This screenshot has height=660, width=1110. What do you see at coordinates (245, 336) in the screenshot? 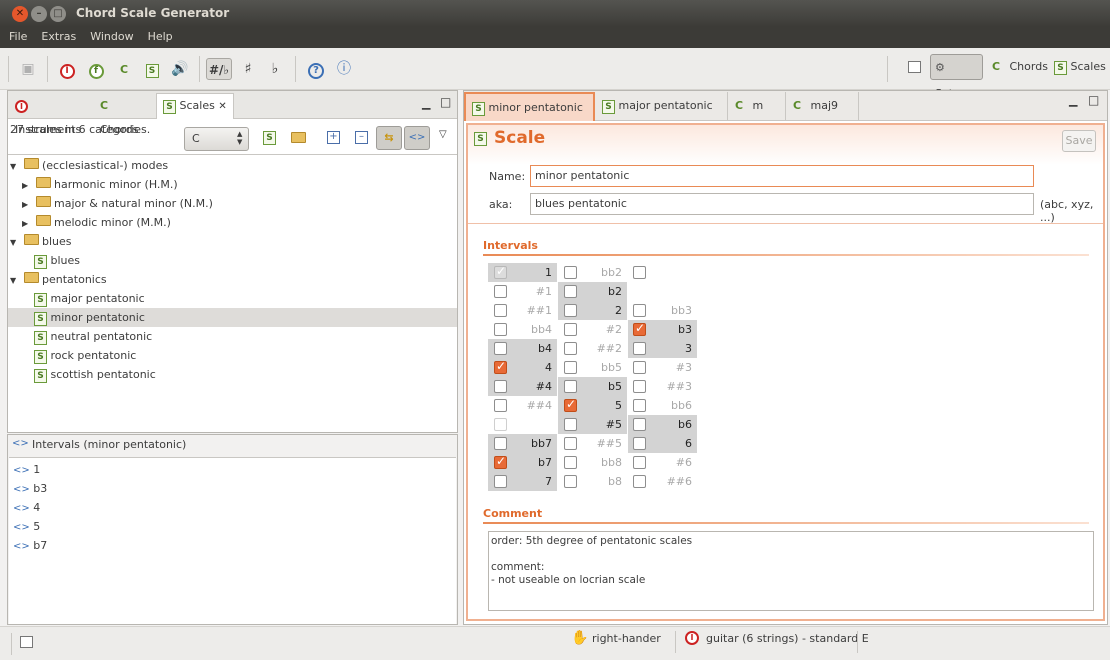
I see `tree-scale-neutral-pentatonic: S neutral pentatonic` at bounding box center [245, 336].